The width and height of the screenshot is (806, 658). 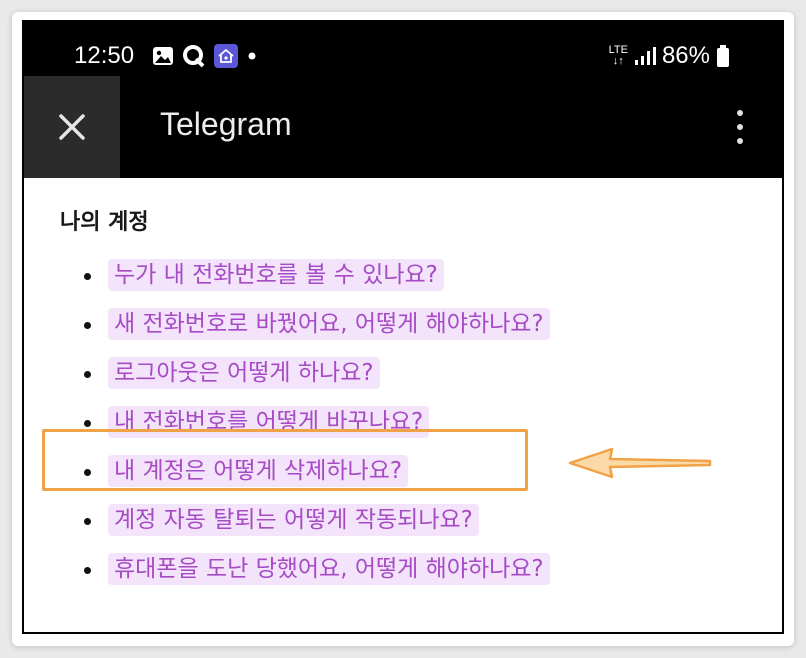 What do you see at coordinates (645, 56) in the screenshot?
I see `signal-icon` at bounding box center [645, 56].